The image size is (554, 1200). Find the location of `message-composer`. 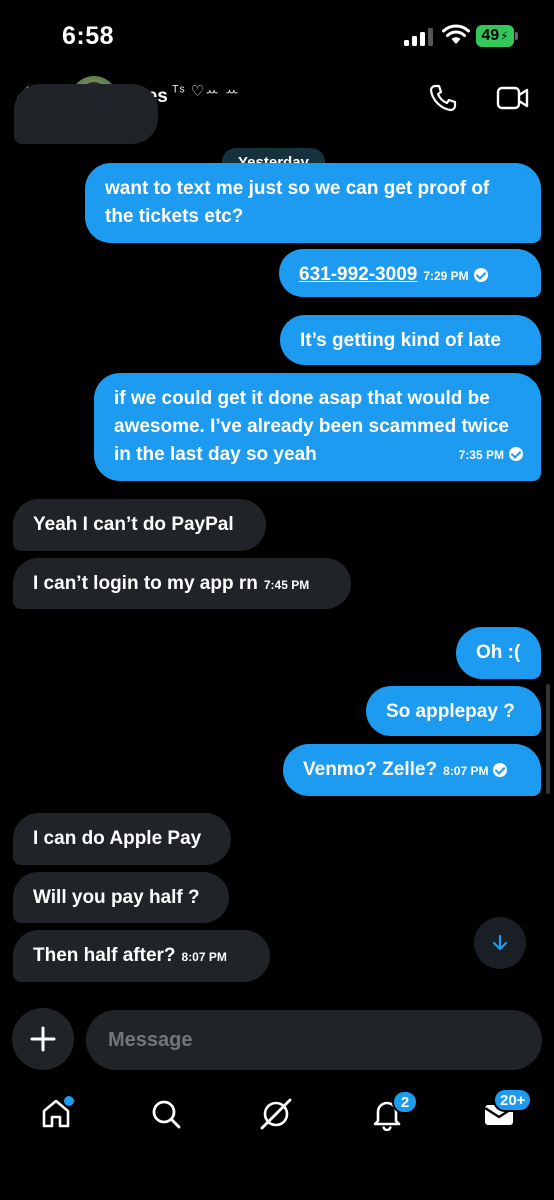

message-composer is located at coordinates (277, 1040).